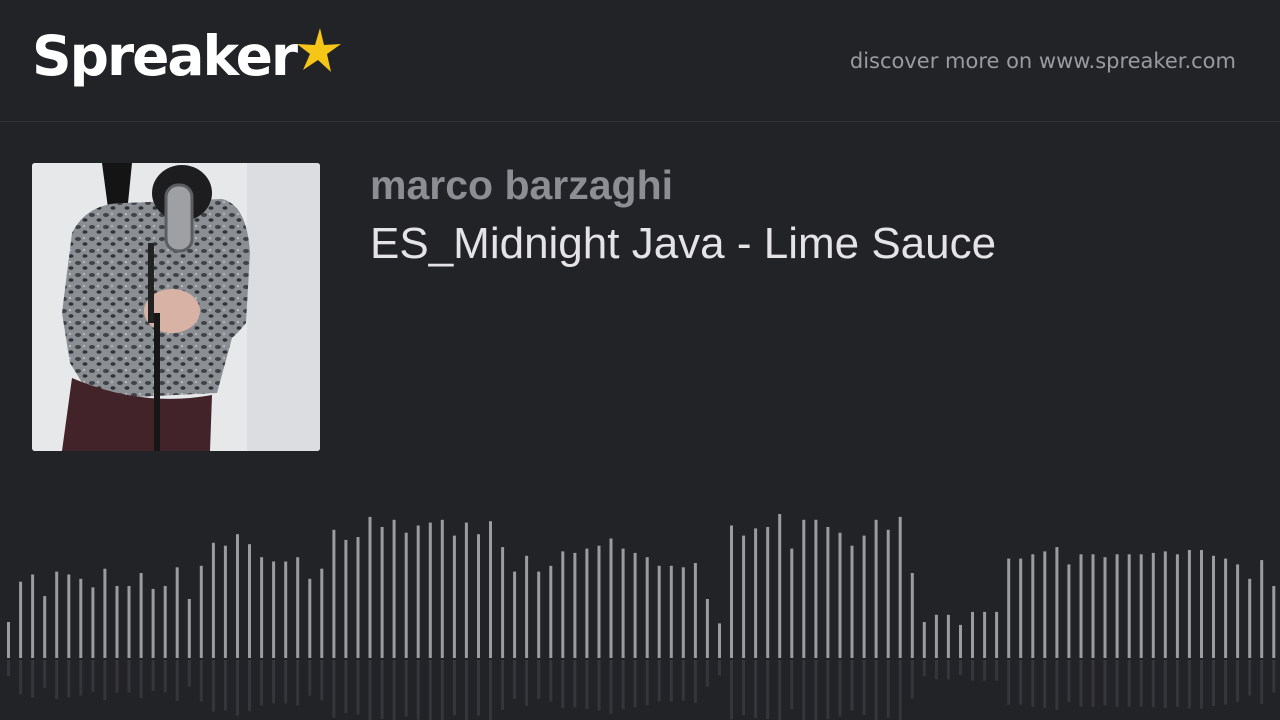 Image resolution: width=1280 pixels, height=720 pixels. I want to click on spreaker-logo: Spreaker, so click(187, 56).